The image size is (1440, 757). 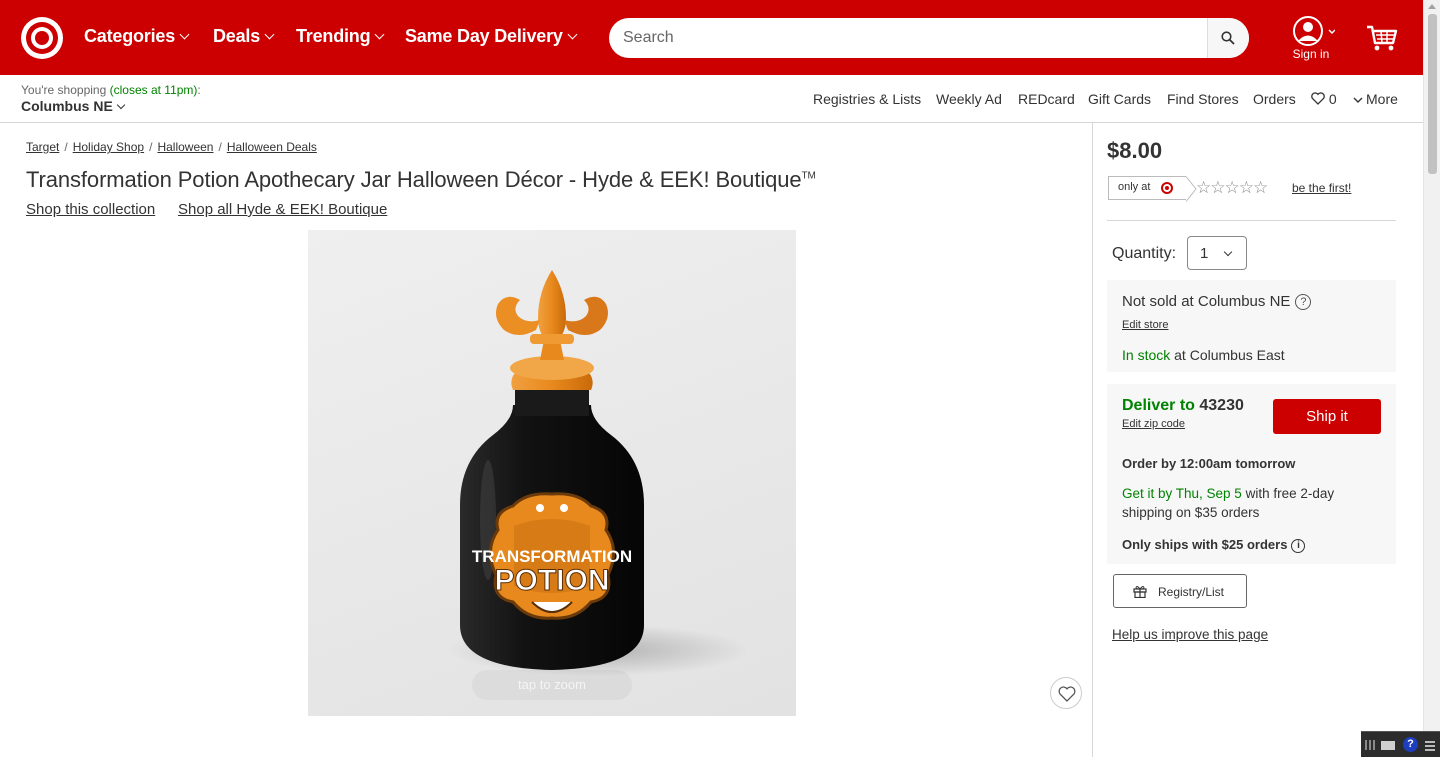 I want to click on tray-grip-icon, so click(x=1370, y=745).